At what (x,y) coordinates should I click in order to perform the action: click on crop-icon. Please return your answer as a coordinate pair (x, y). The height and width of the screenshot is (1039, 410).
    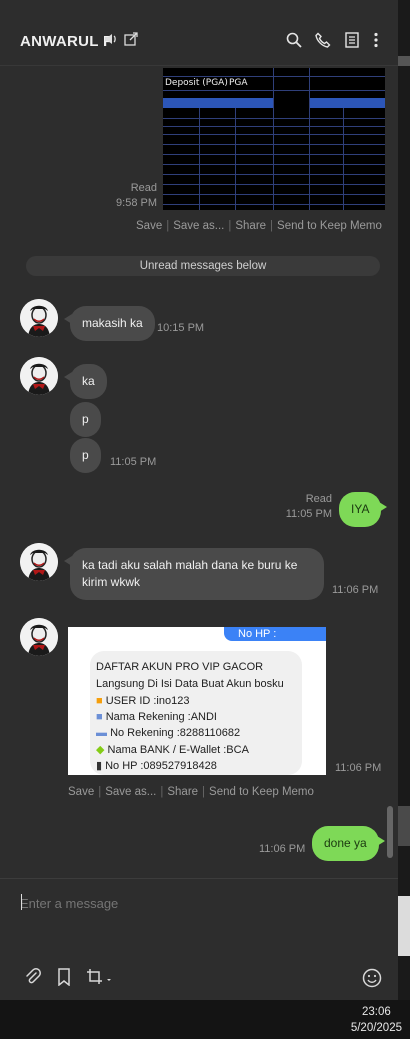
    Looking at the image, I should click on (101, 978).